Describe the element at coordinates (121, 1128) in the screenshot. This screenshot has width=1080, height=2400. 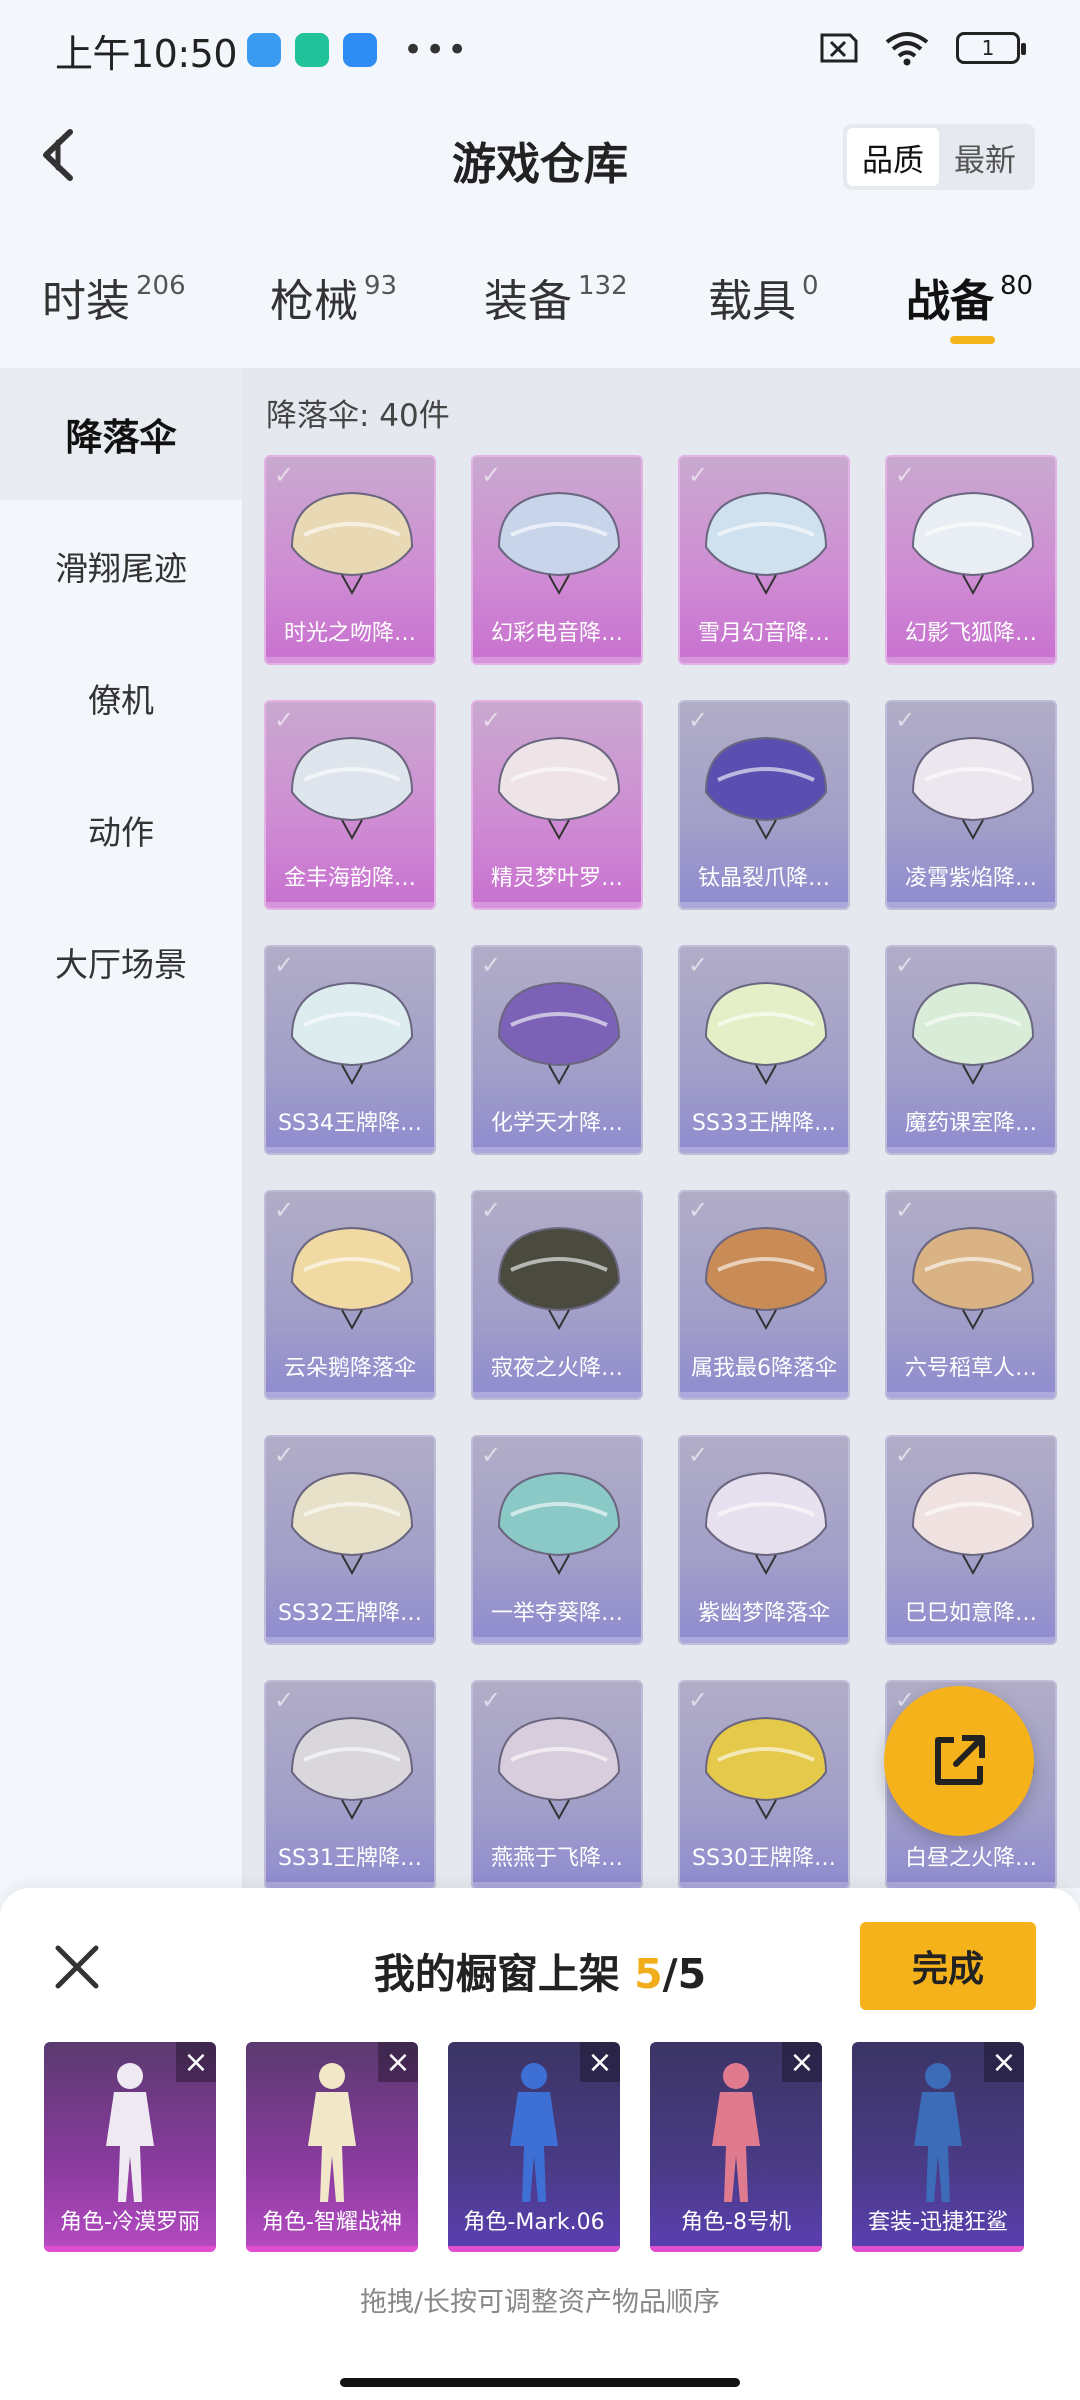
I see `sidebar: 降落伞 滑翔尾迹 僚机 动作 大厅场景` at that location.